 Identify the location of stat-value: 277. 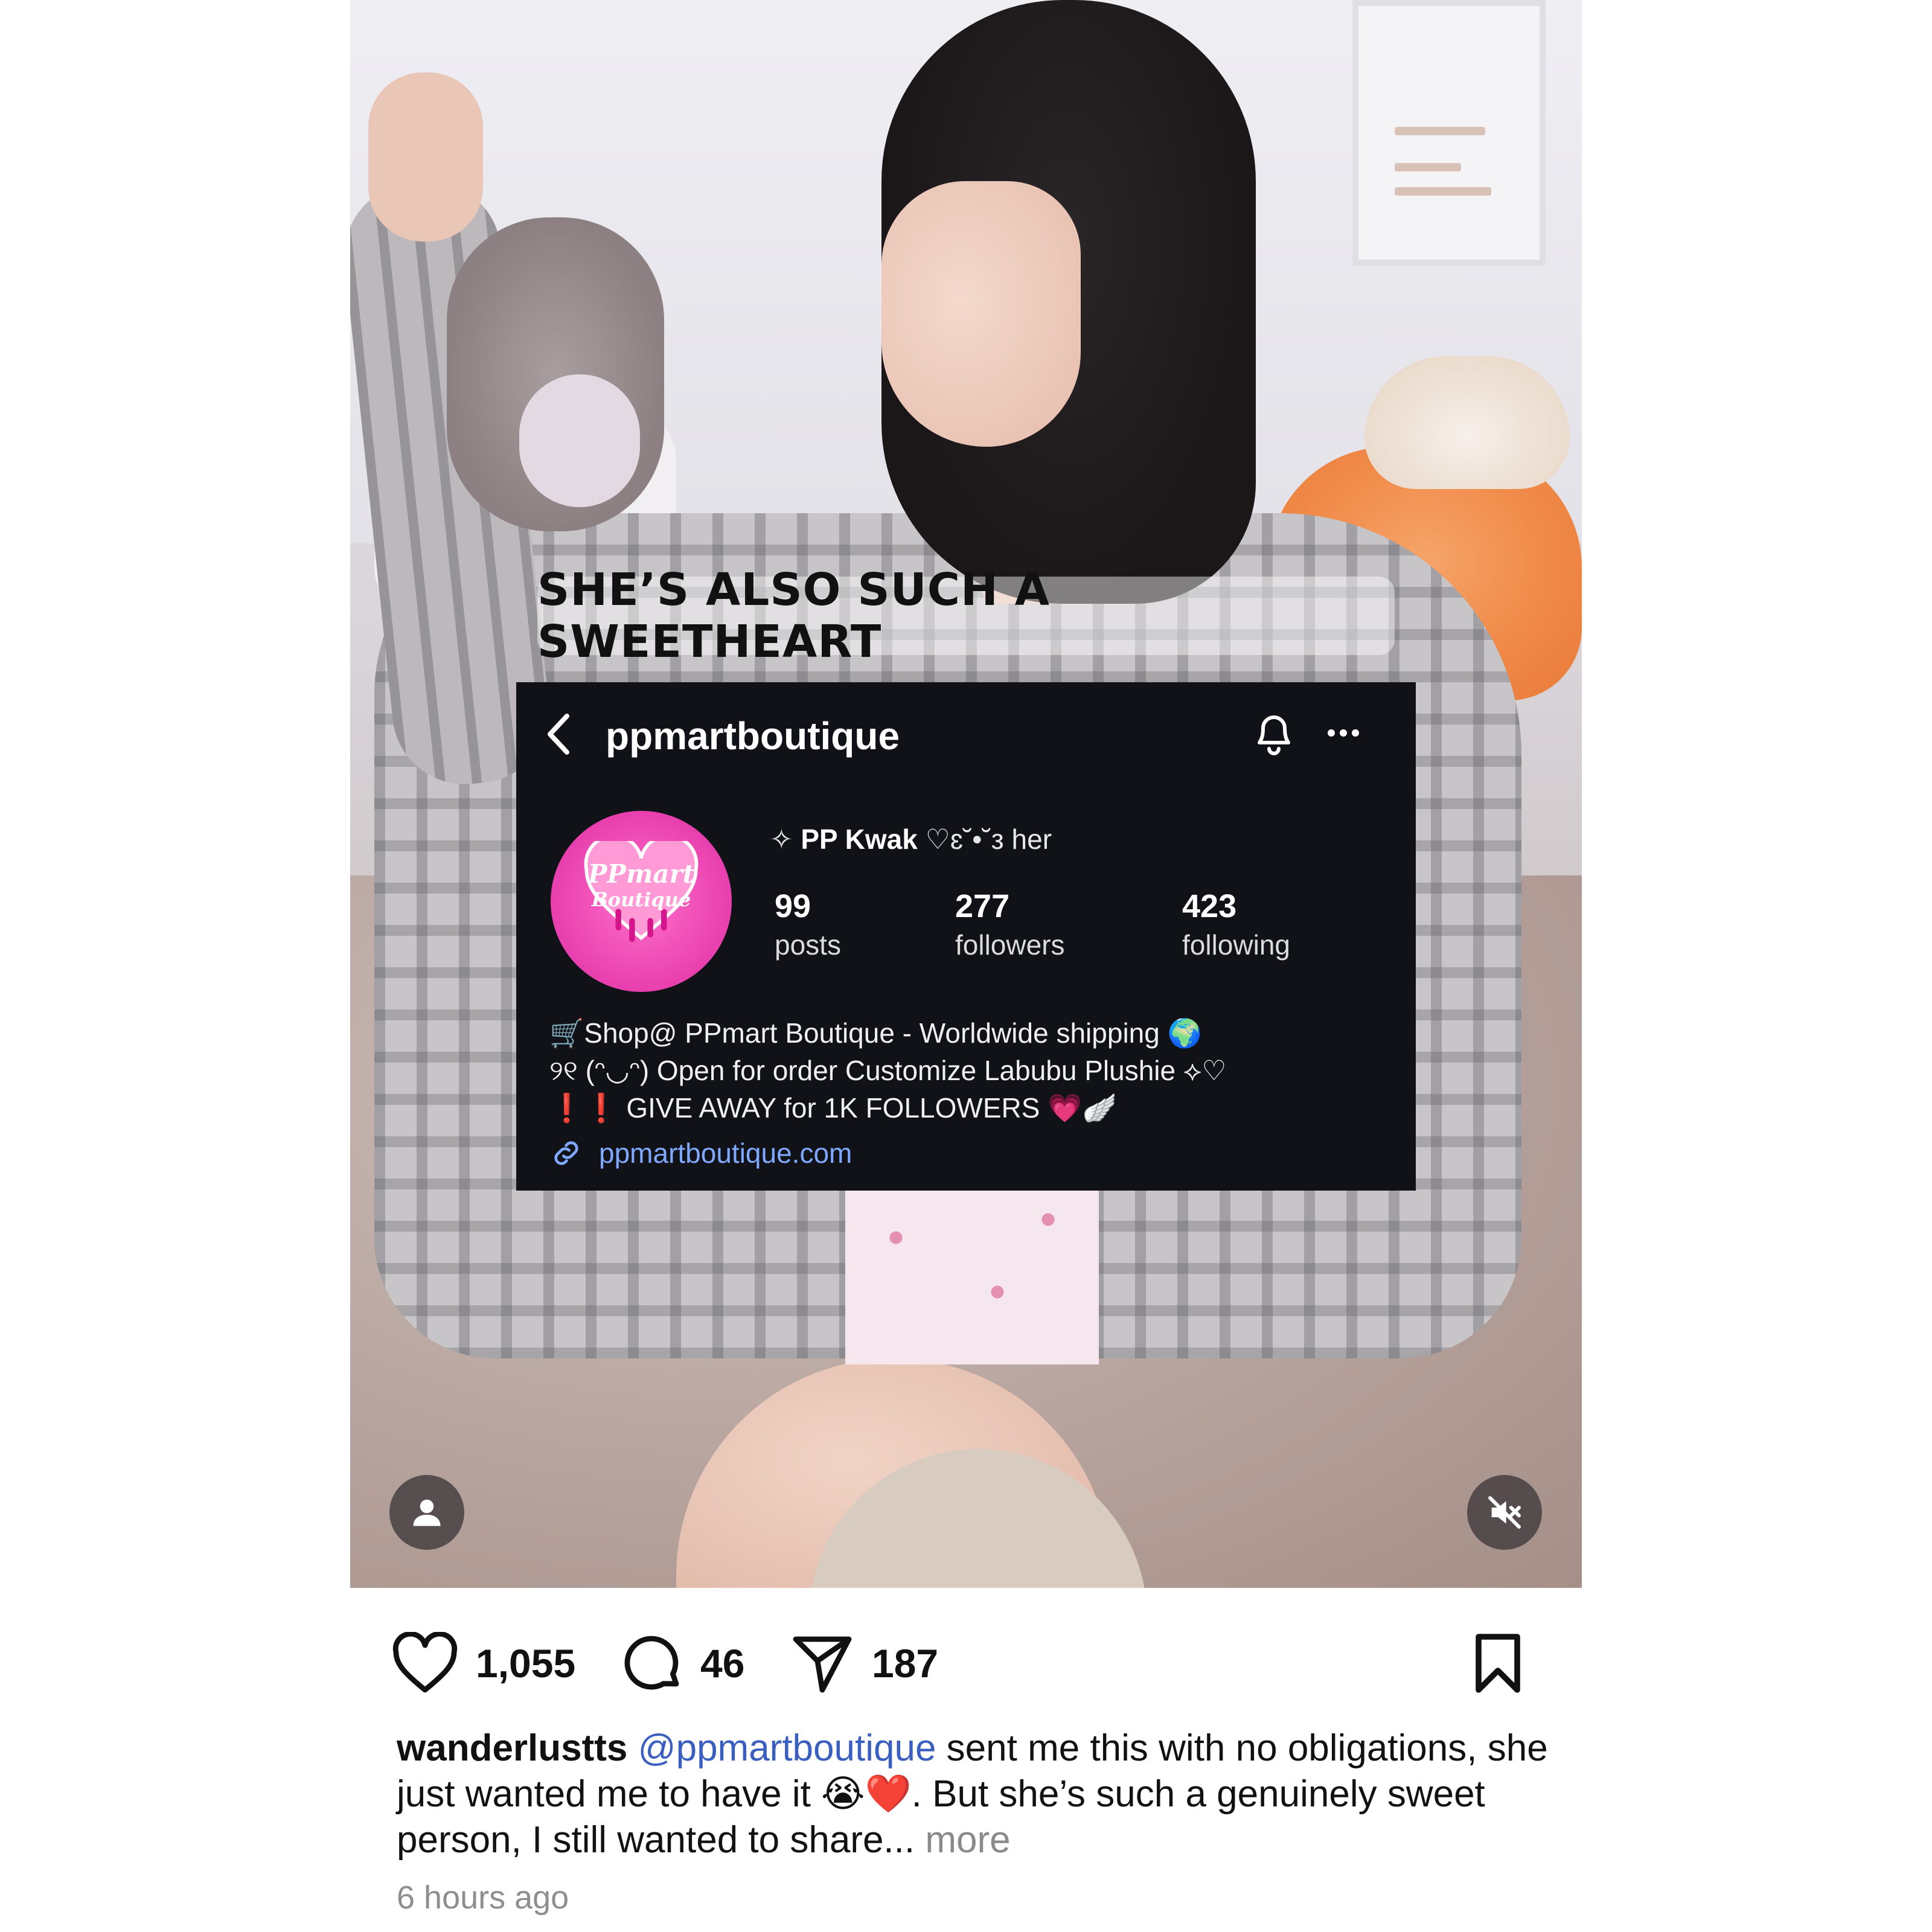
(983, 906).